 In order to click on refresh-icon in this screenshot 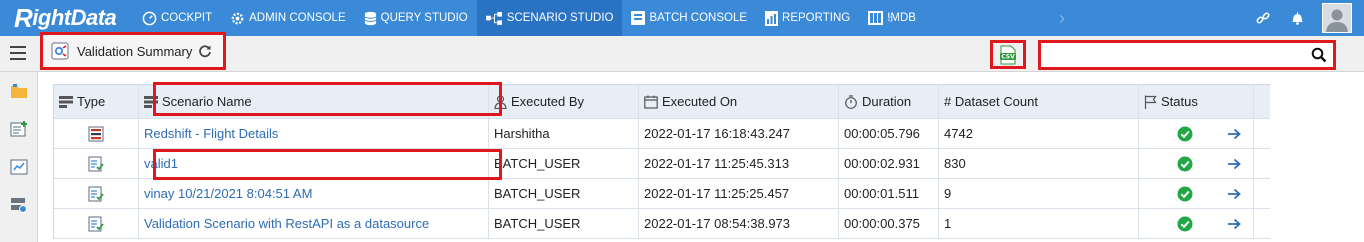, I will do `click(205, 51)`.